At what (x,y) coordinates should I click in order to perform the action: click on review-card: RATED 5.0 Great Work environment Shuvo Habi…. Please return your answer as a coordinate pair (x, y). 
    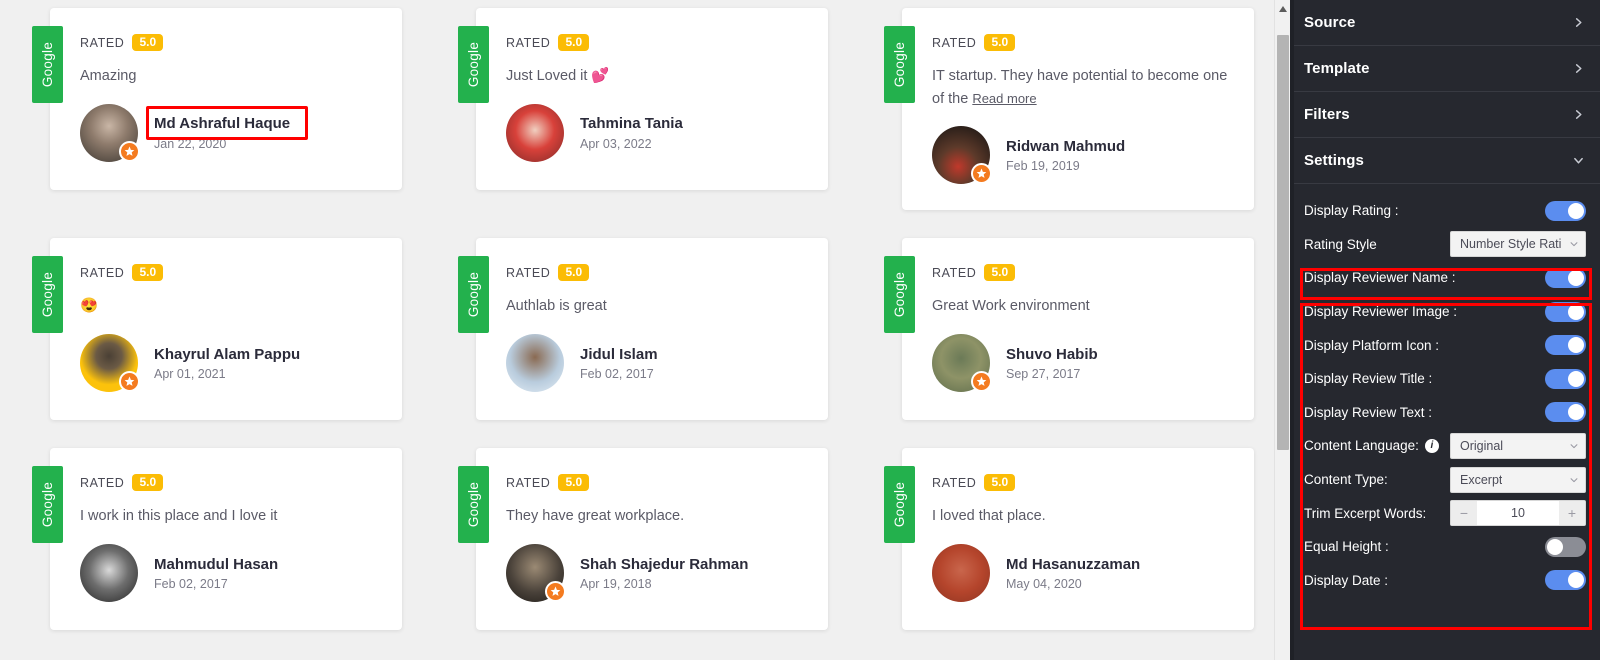
    Looking at the image, I should click on (1078, 329).